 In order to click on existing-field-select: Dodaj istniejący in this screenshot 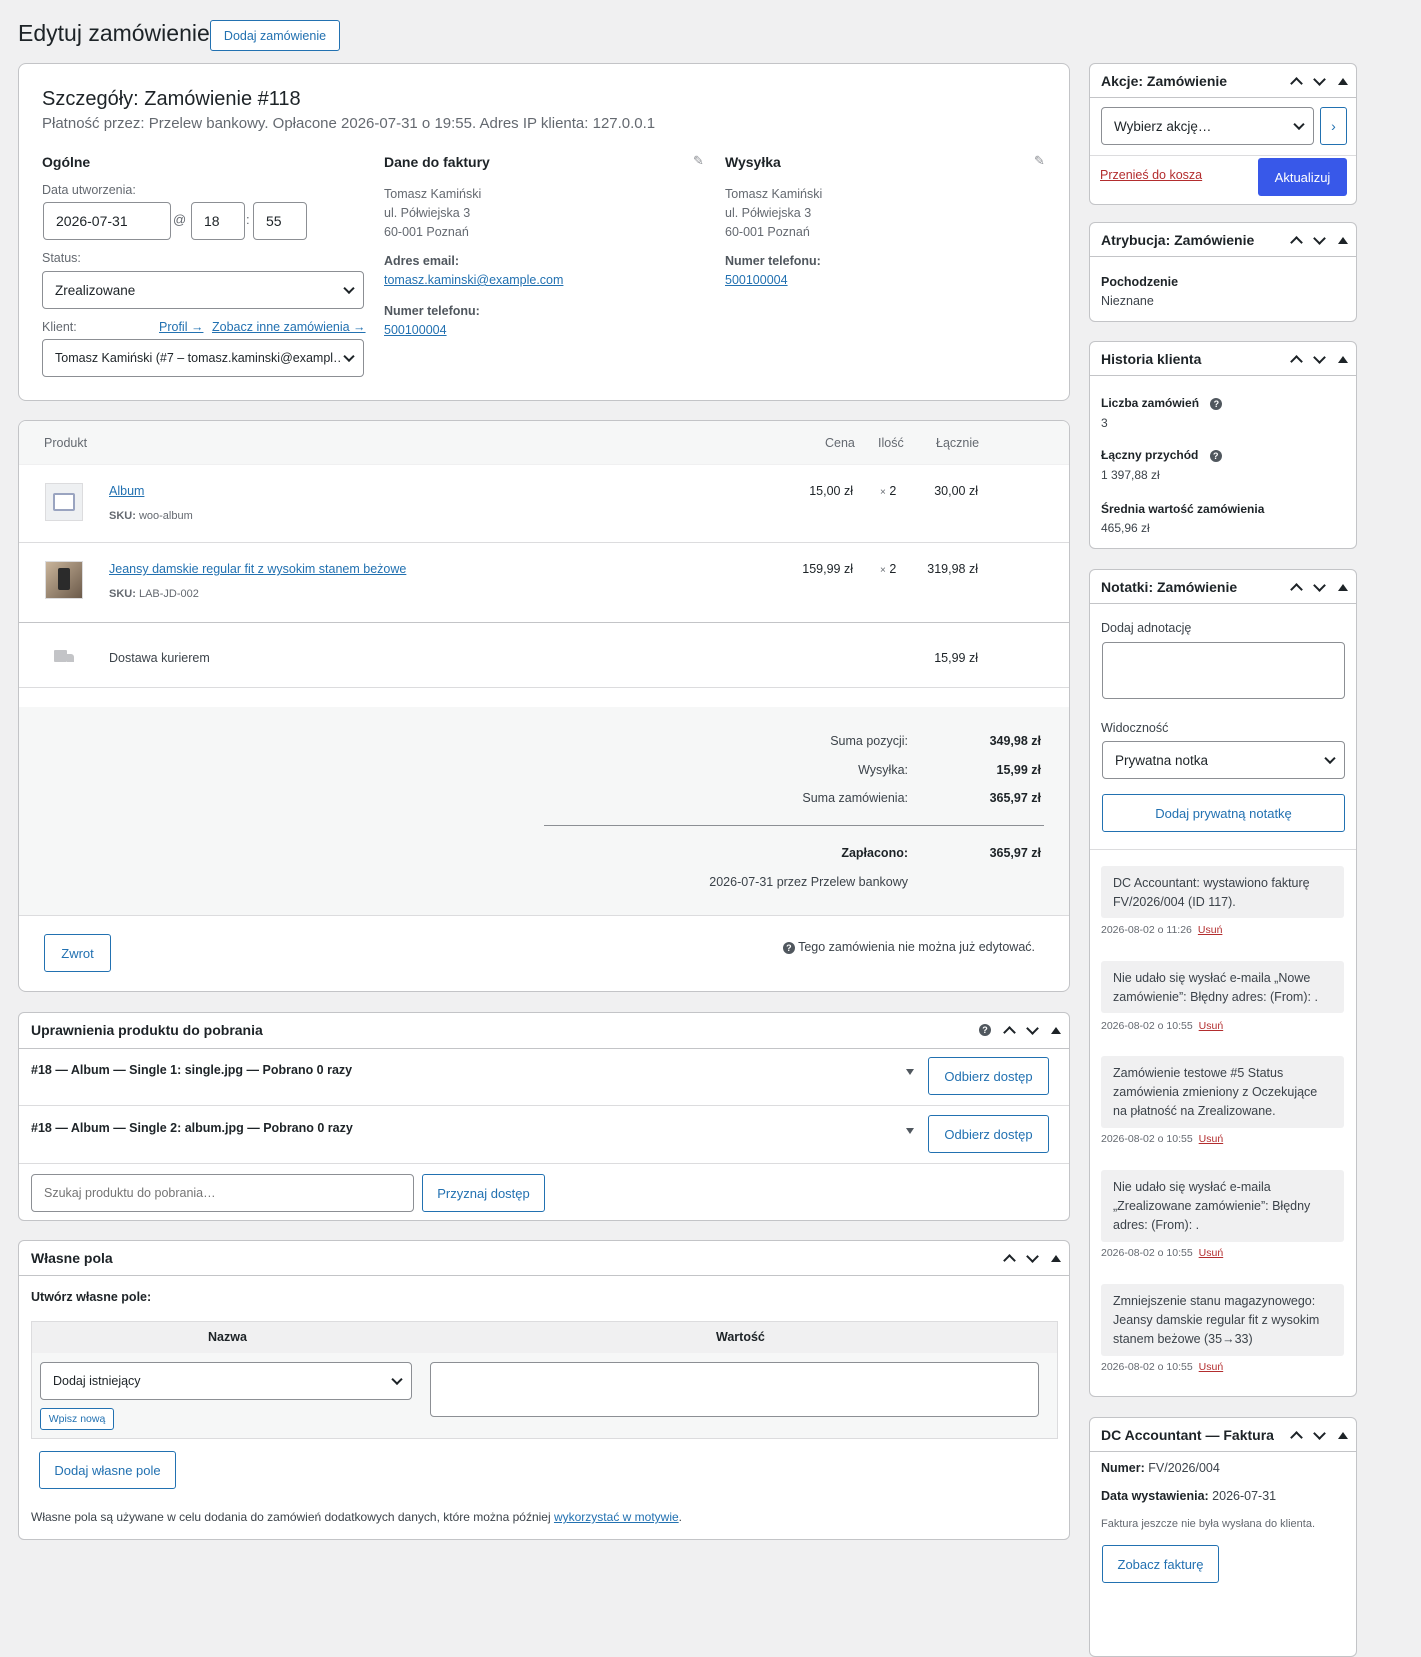, I will do `click(226, 1381)`.